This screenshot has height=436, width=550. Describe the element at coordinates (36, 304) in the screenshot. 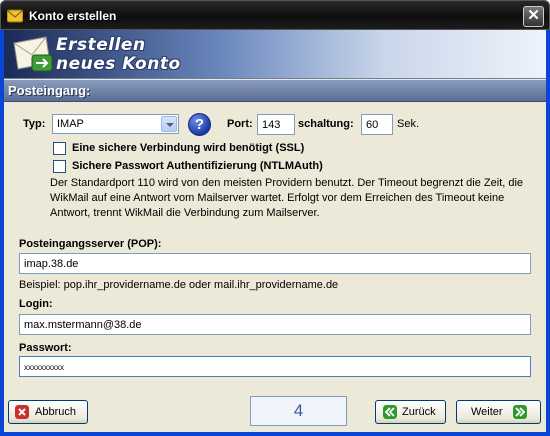

I see `login-label: Login:` at that location.